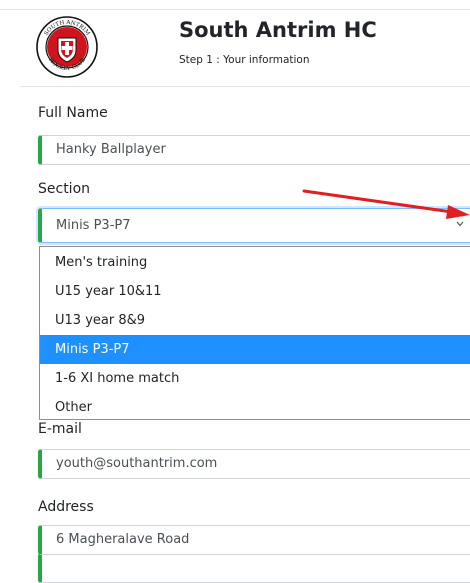  What do you see at coordinates (235, 9) in the screenshot?
I see `header-top-divider` at bounding box center [235, 9].